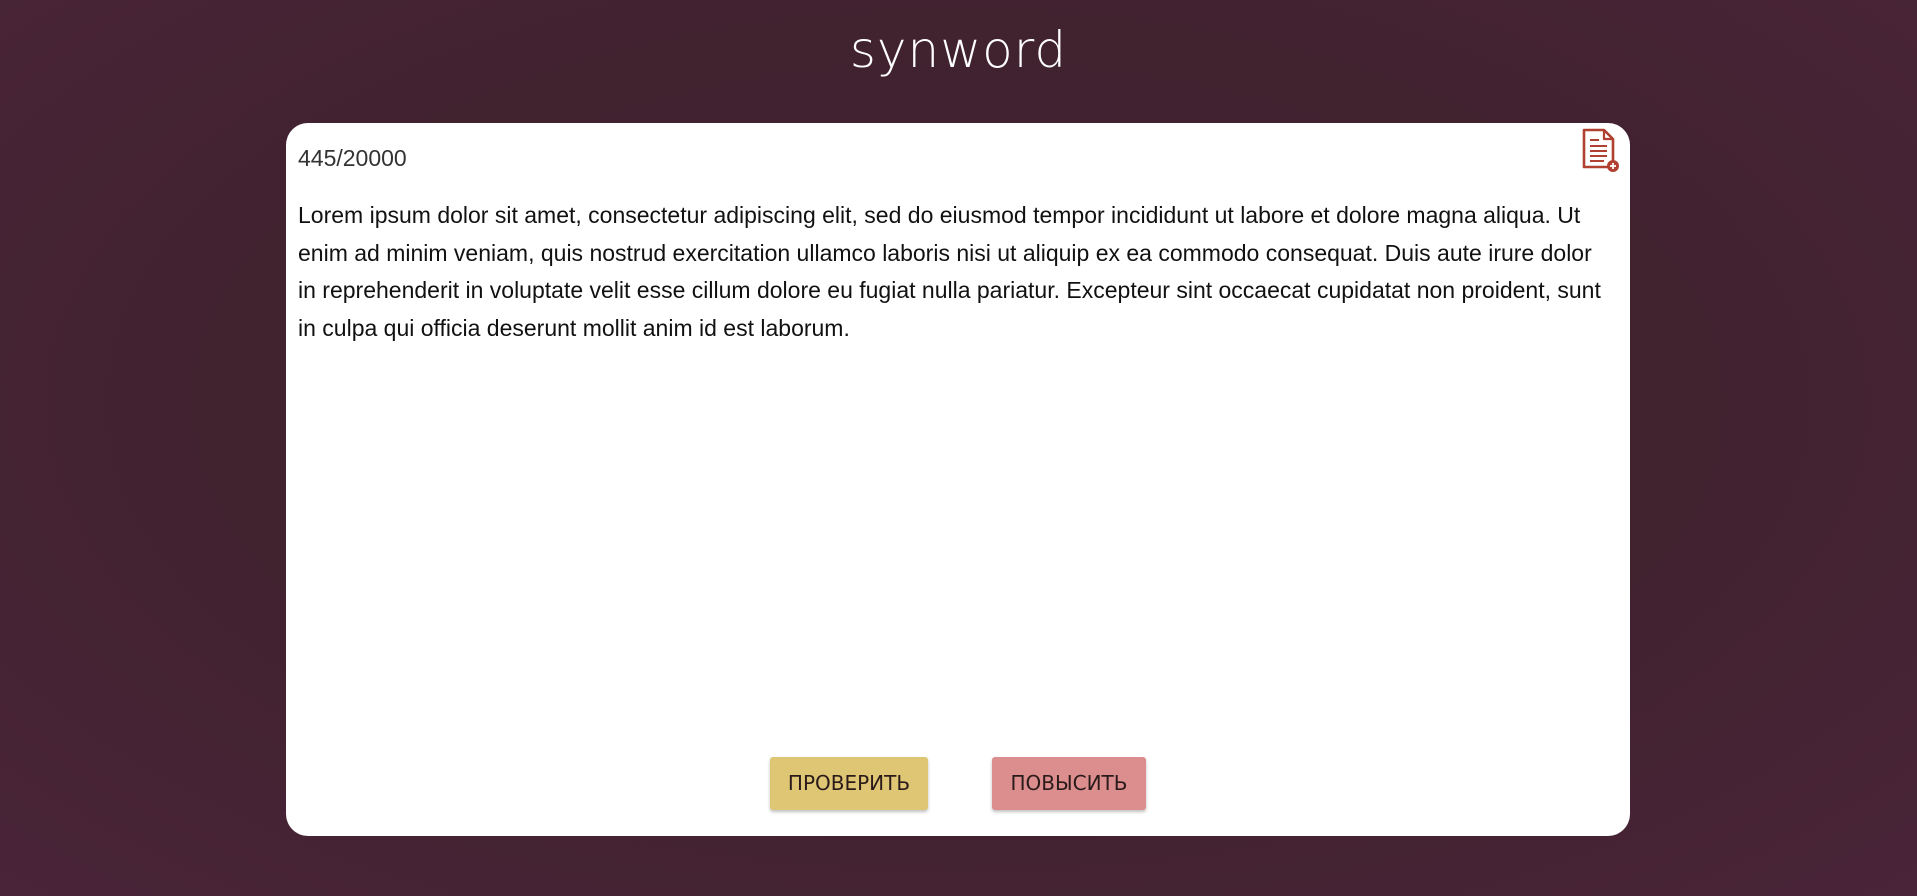 Image resolution: width=1917 pixels, height=896 pixels. I want to click on boost-button: ПОВЫСИТЬ, so click(1069, 783).